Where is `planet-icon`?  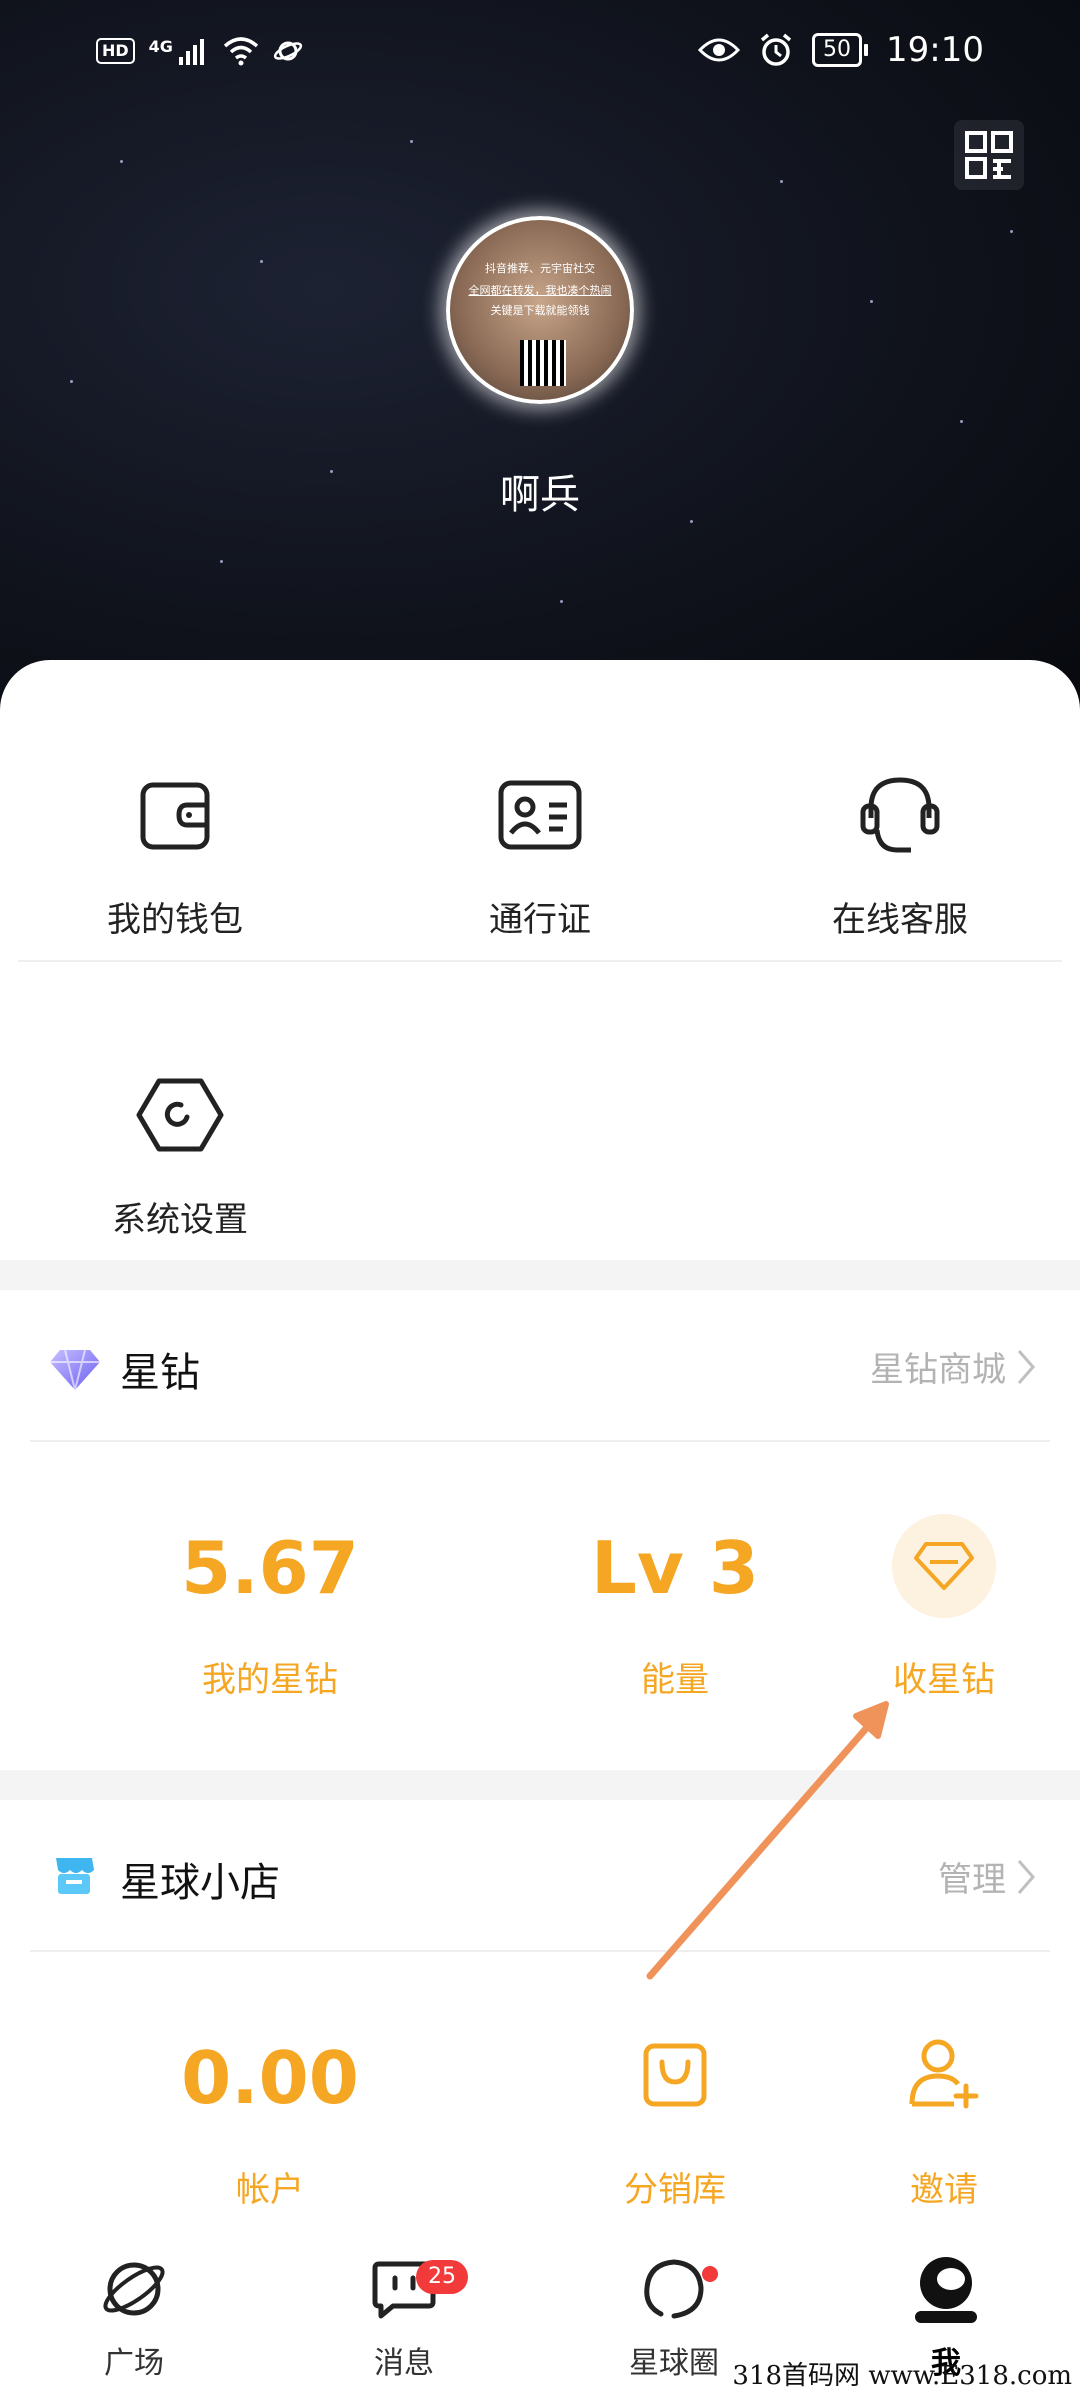
planet-icon is located at coordinates (134, 2289).